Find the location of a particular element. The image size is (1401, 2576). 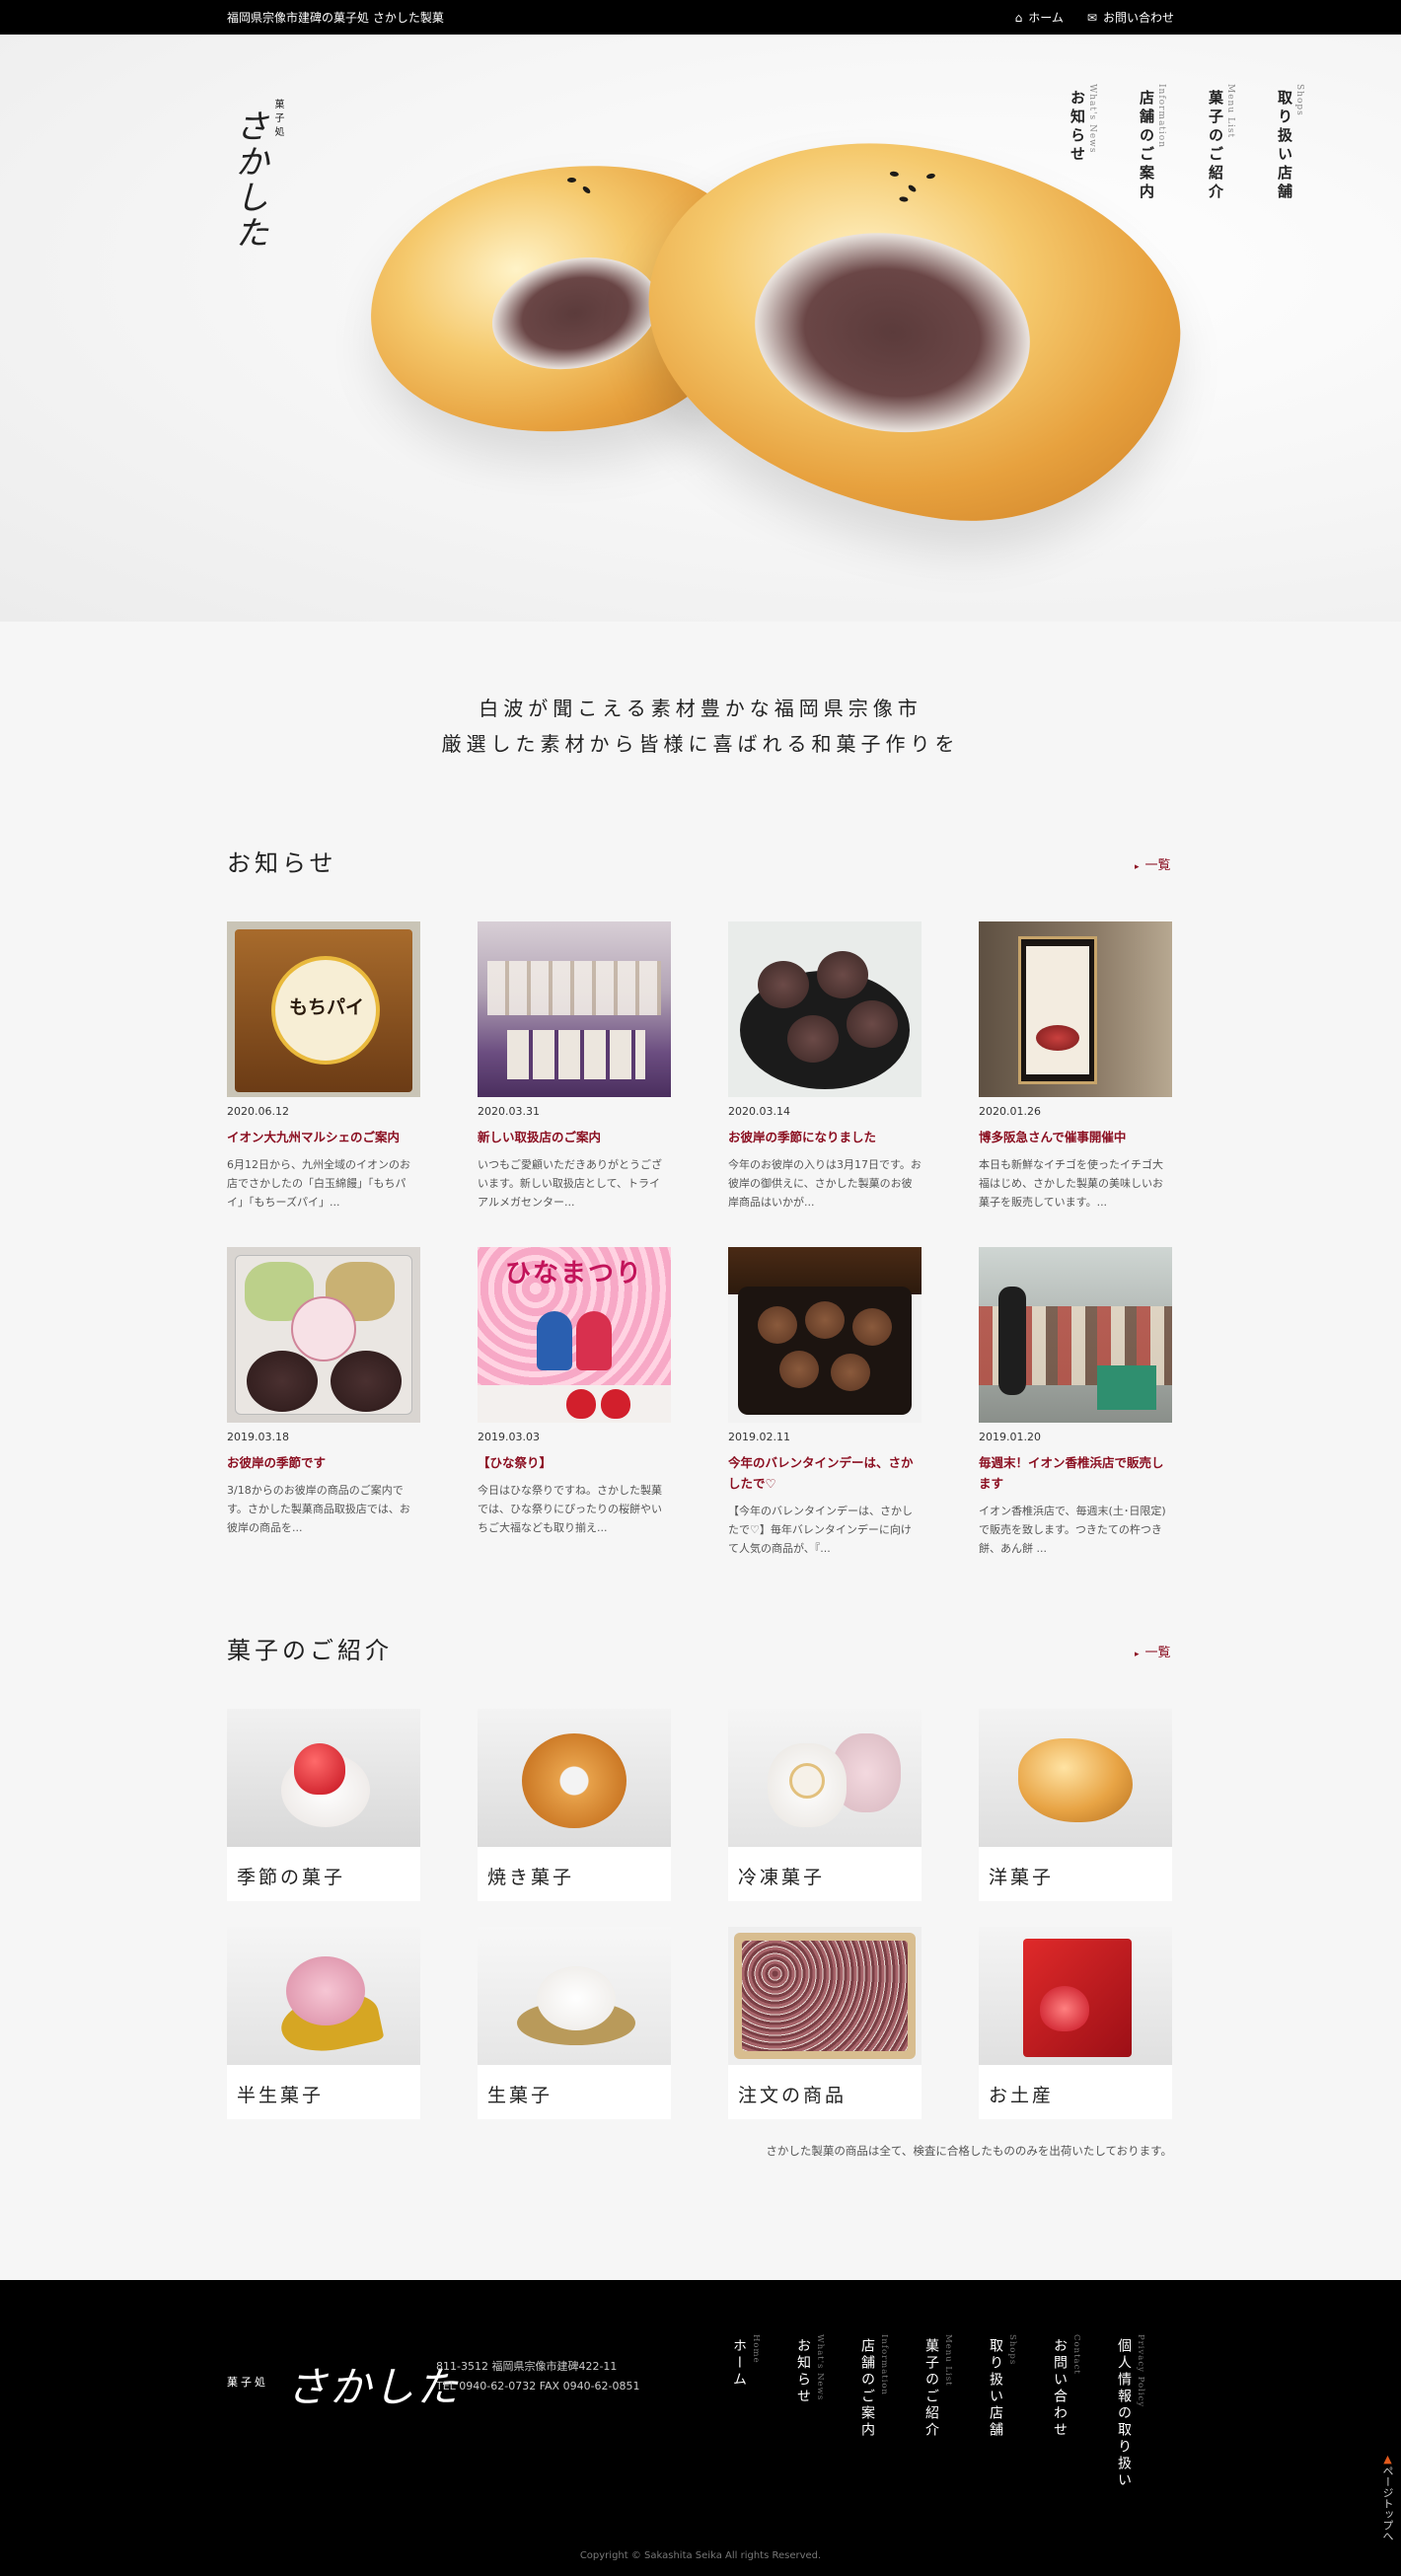

hero-nav-news-en: What's News is located at coordinates (1092, 119).